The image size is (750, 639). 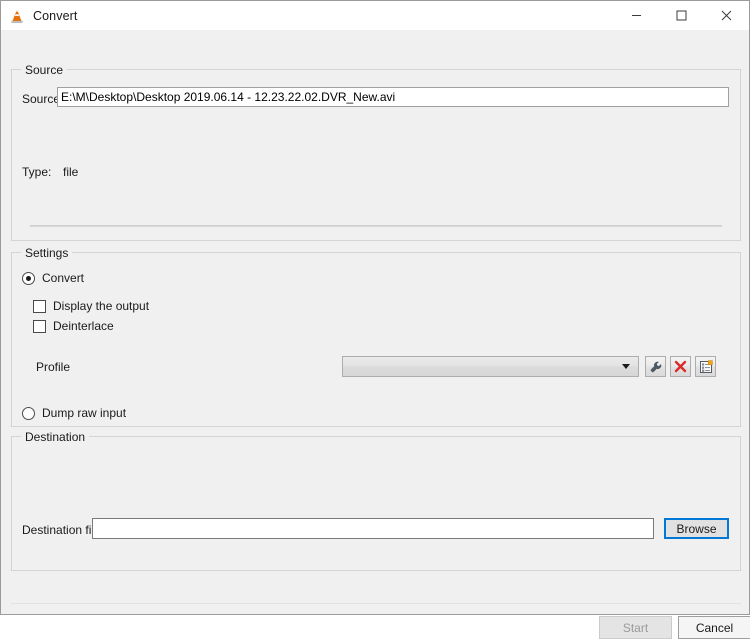 I want to click on checkbox-deinterlace: Deinterlace, so click(x=73, y=326).